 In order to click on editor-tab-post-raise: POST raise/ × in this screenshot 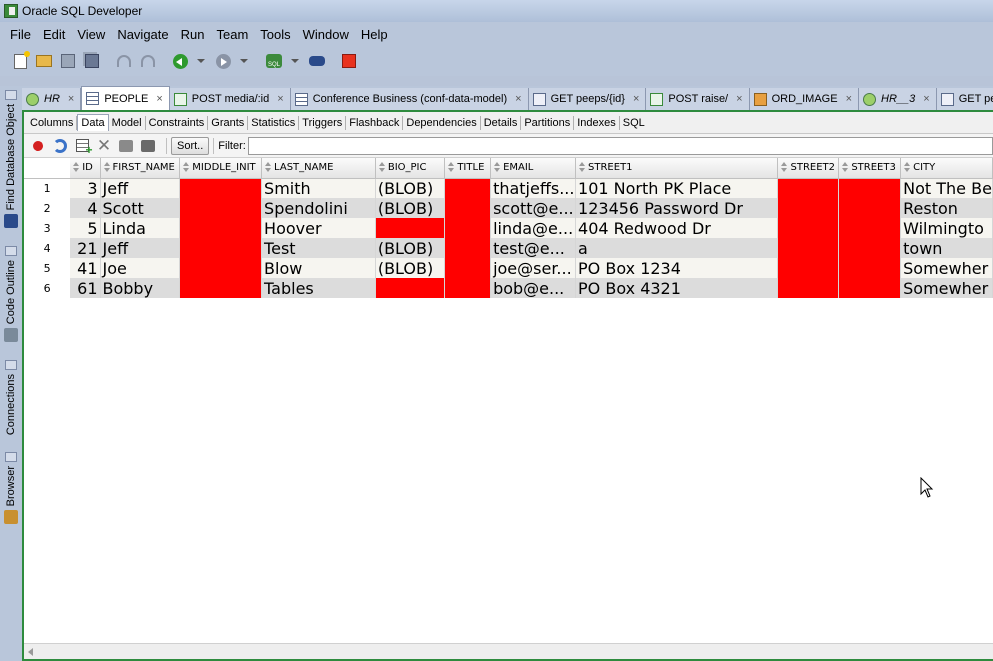, I will do `click(698, 99)`.